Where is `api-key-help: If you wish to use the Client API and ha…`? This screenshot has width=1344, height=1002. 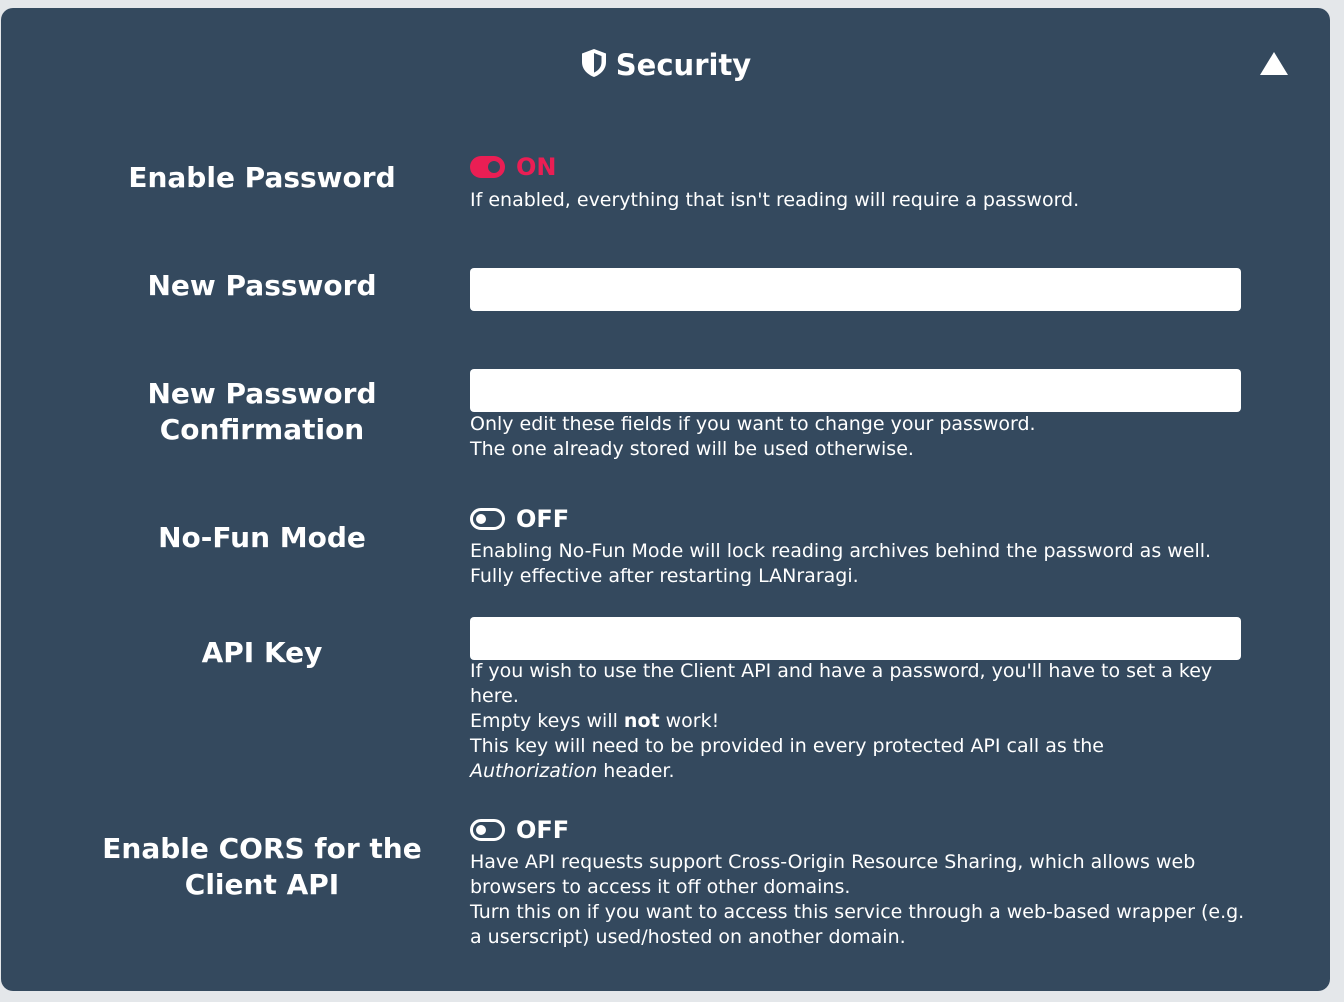 api-key-help: If you wish to use the Client API and ha… is located at coordinates (857, 721).